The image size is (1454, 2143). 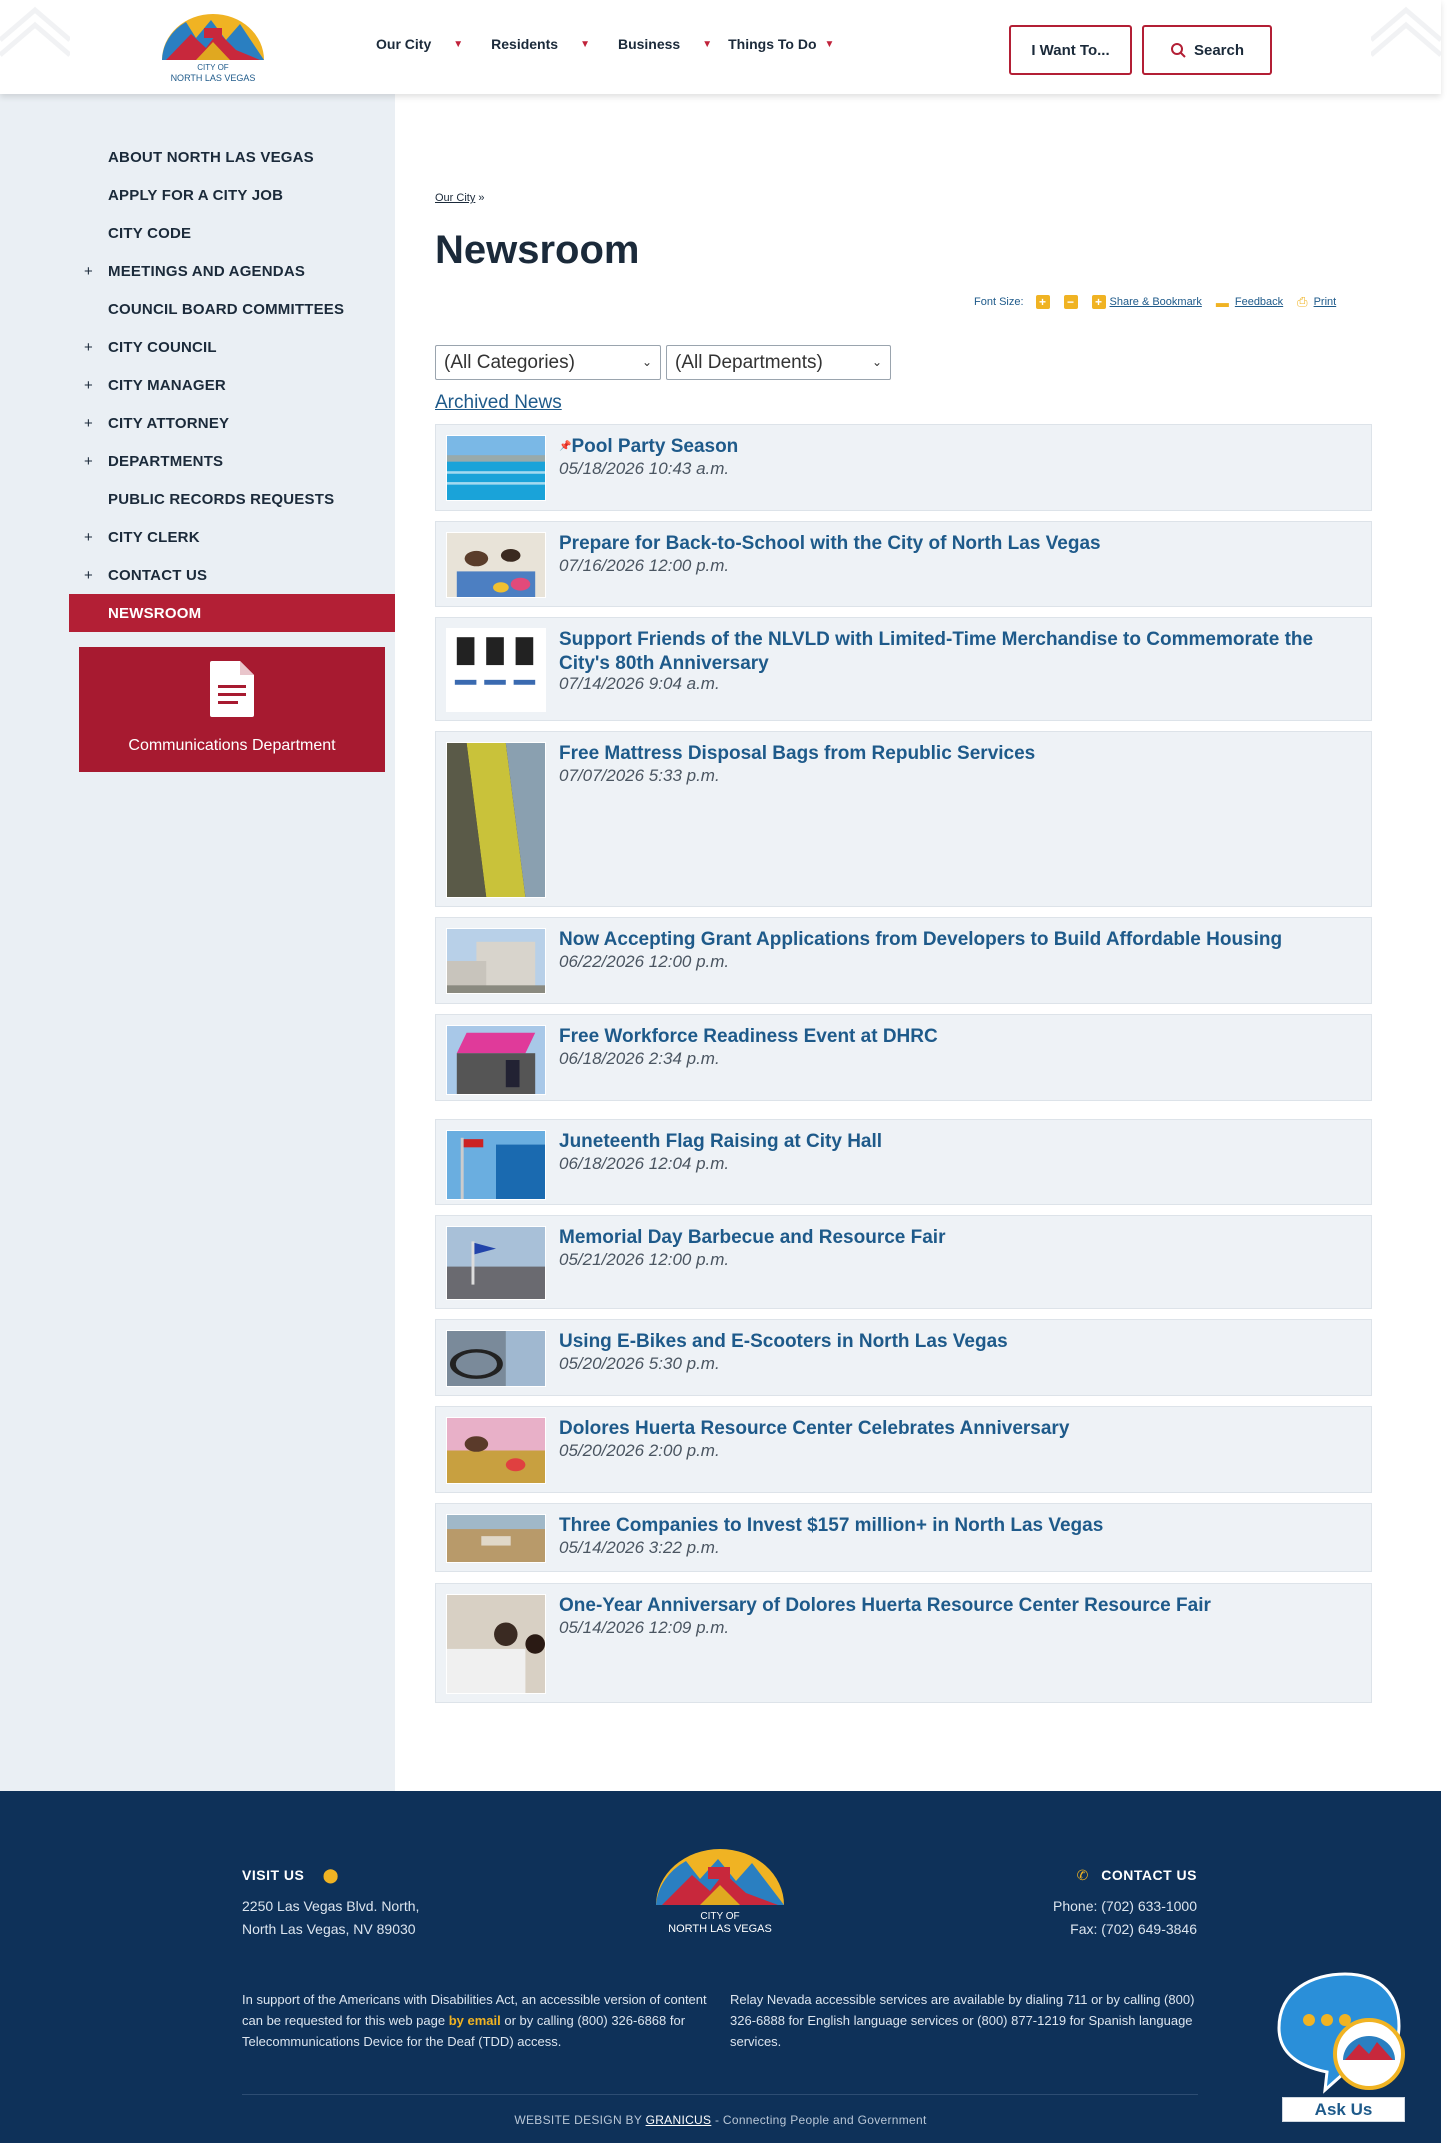 What do you see at coordinates (197, 385) in the screenshot?
I see `sidebar-item: + CITY MANAGER` at bounding box center [197, 385].